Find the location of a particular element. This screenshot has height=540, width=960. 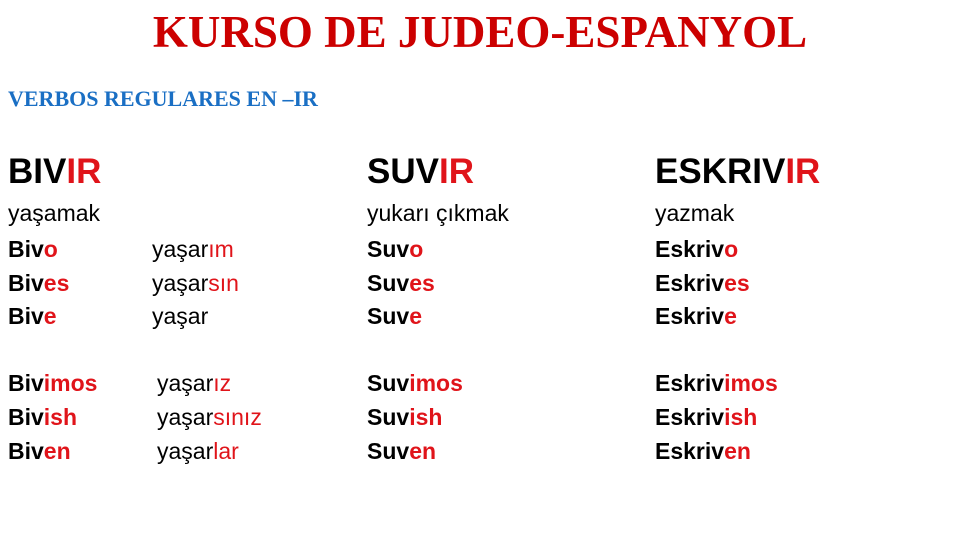

turkish-form: yaşarlar is located at coordinates (198, 451).